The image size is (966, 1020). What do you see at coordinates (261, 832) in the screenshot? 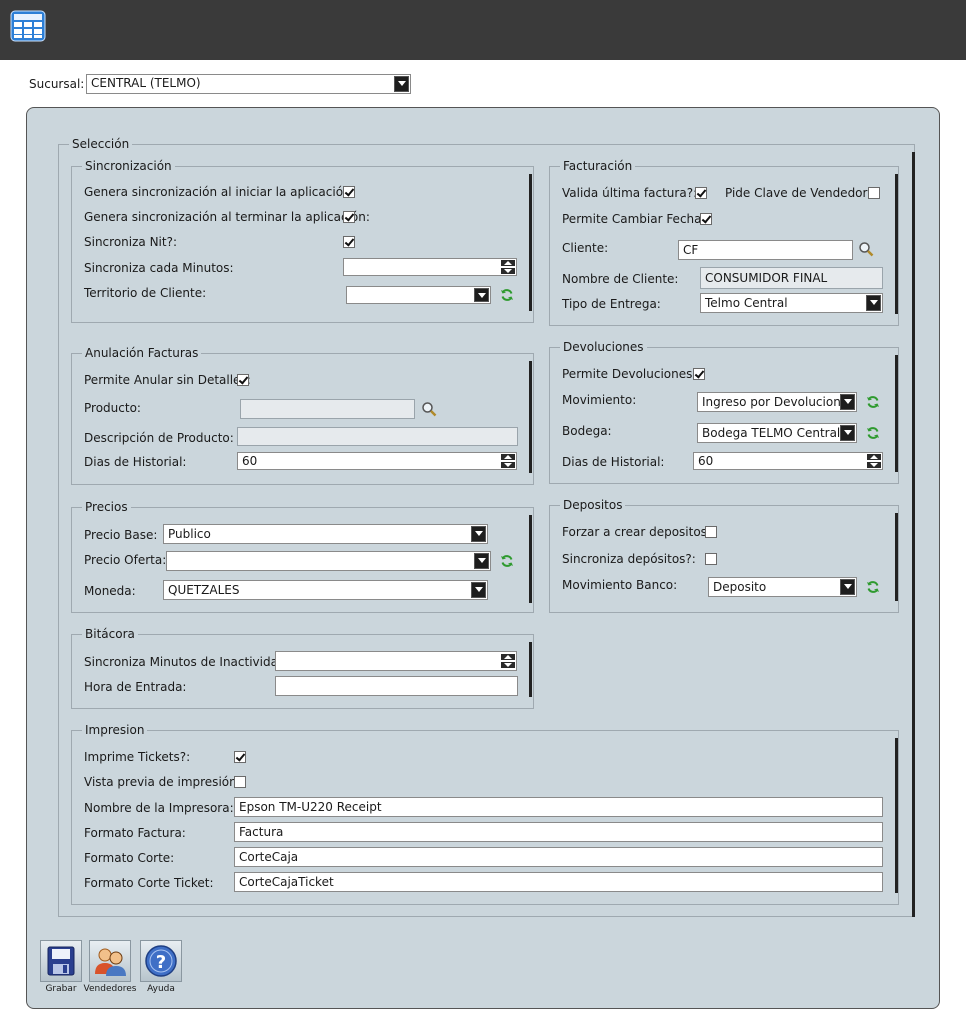
I see `formato-factura-value: Factura` at bounding box center [261, 832].